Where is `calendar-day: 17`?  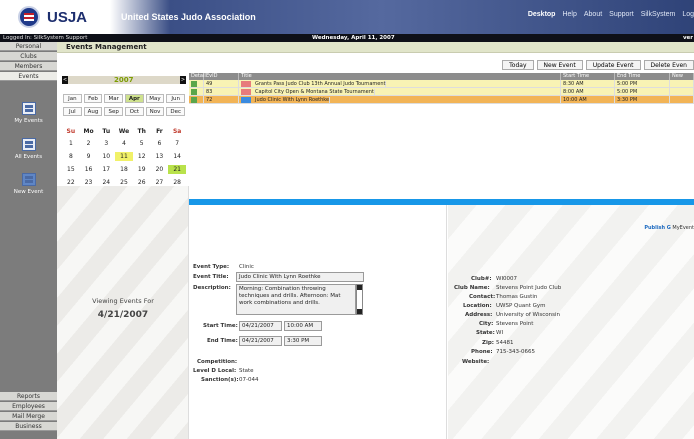
calendar-day: 17 is located at coordinates (106, 169).